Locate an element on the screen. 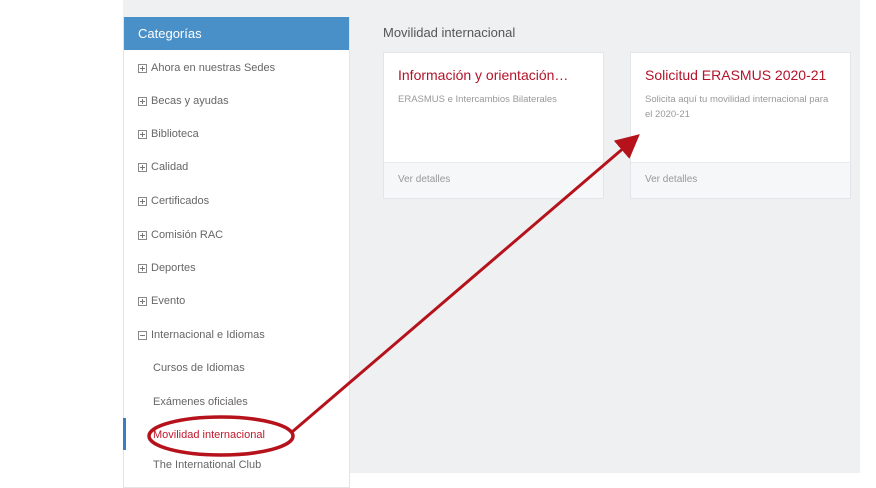 Image resolution: width=876 pixels, height=488 pixels. category-internacional-e-idiomas: Internacional e Idiomas is located at coordinates (201, 335).